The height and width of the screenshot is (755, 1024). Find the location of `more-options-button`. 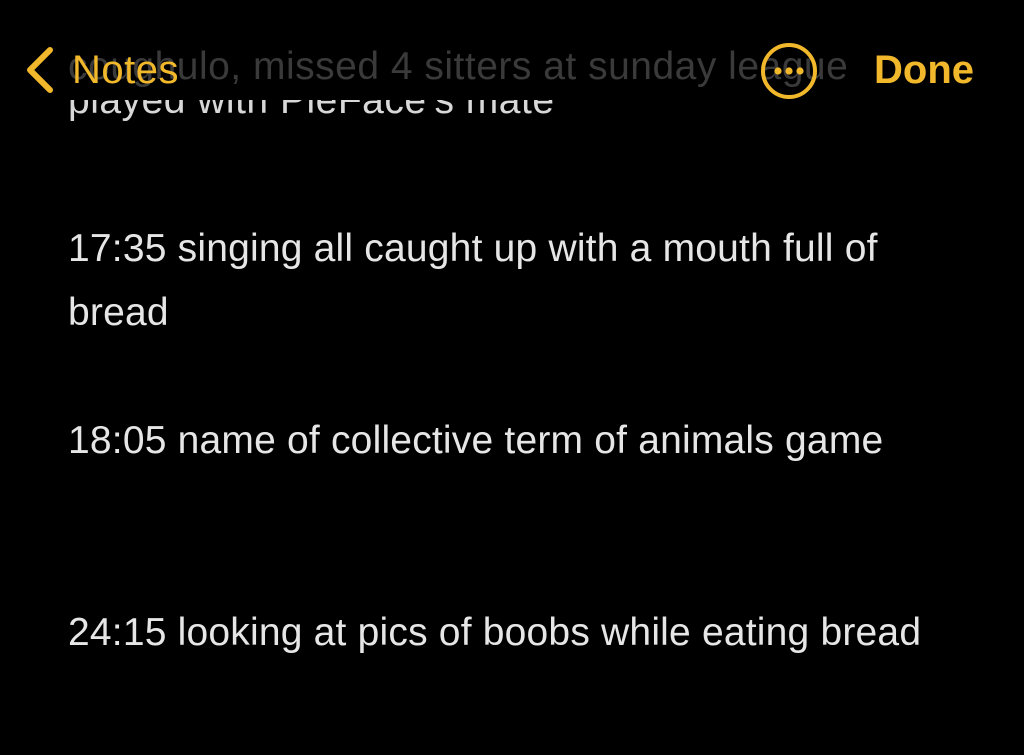

more-options-button is located at coordinates (789, 71).